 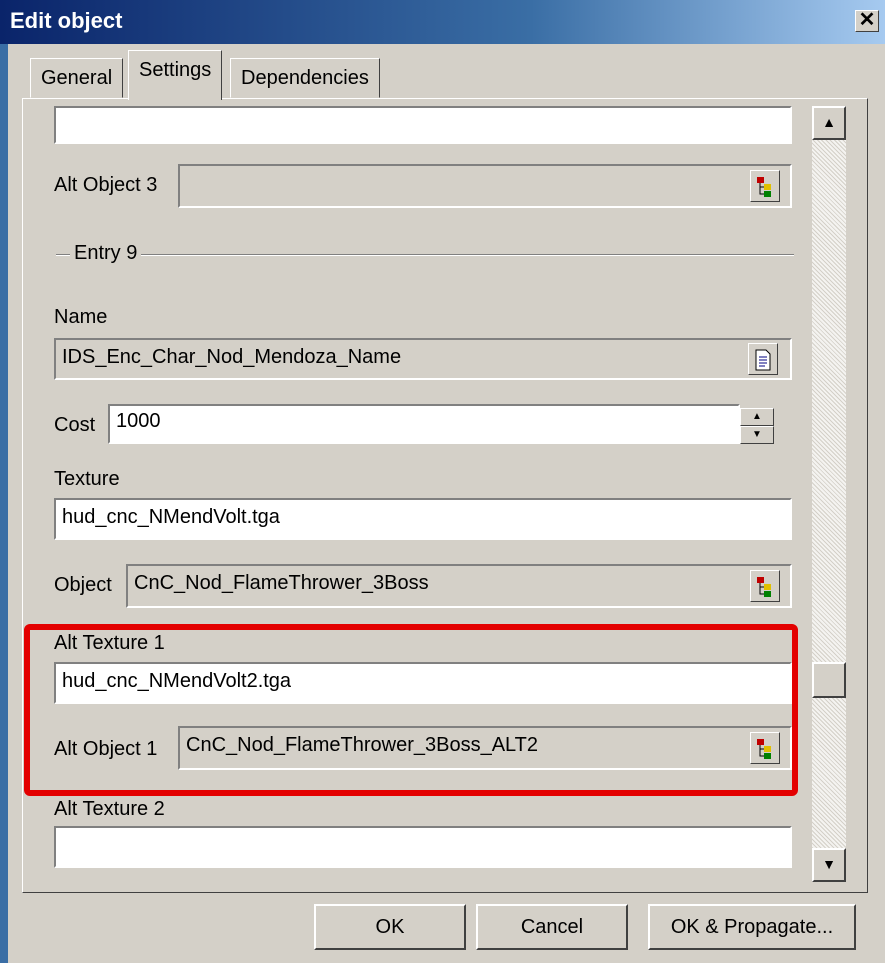 I want to click on scrollbar-thumb, so click(x=829, y=680).